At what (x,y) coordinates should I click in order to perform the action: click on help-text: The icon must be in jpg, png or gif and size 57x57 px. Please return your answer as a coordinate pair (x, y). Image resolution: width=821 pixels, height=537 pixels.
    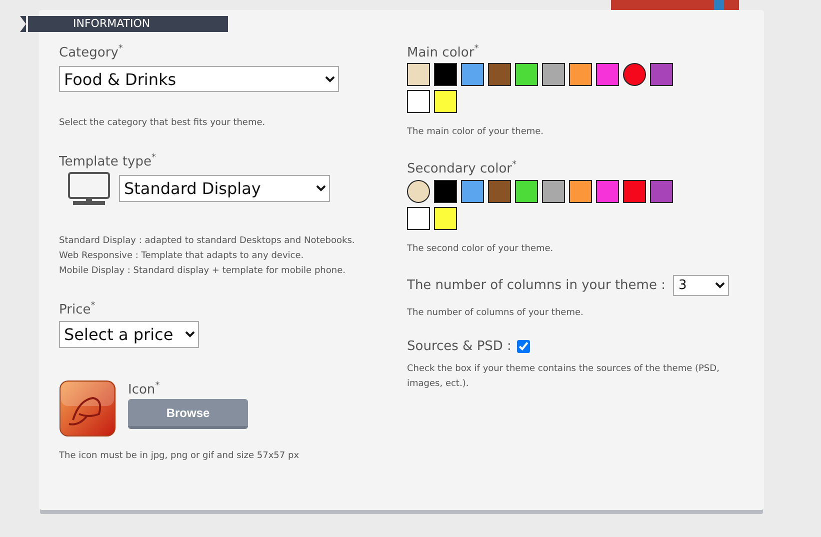
    Looking at the image, I should click on (179, 456).